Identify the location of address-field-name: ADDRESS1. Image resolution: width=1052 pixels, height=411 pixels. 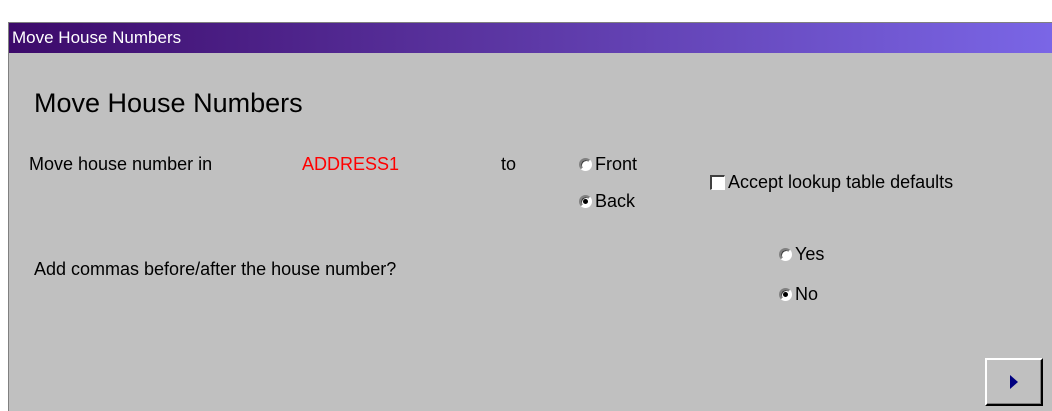
(351, 164).